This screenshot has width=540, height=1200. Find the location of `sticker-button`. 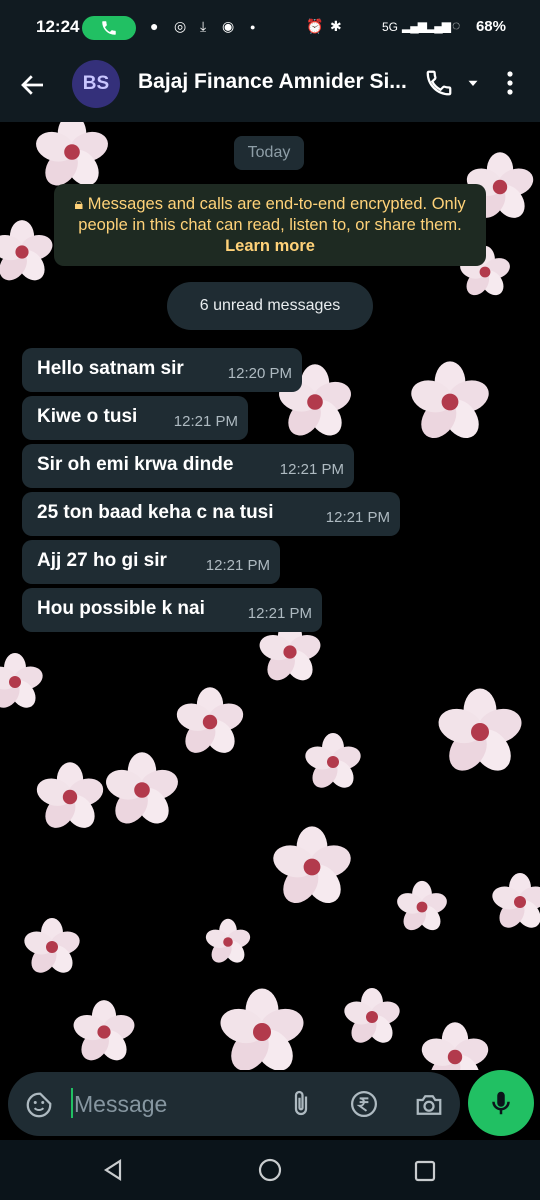

sticker-button is located at coordinates (39, 1107).